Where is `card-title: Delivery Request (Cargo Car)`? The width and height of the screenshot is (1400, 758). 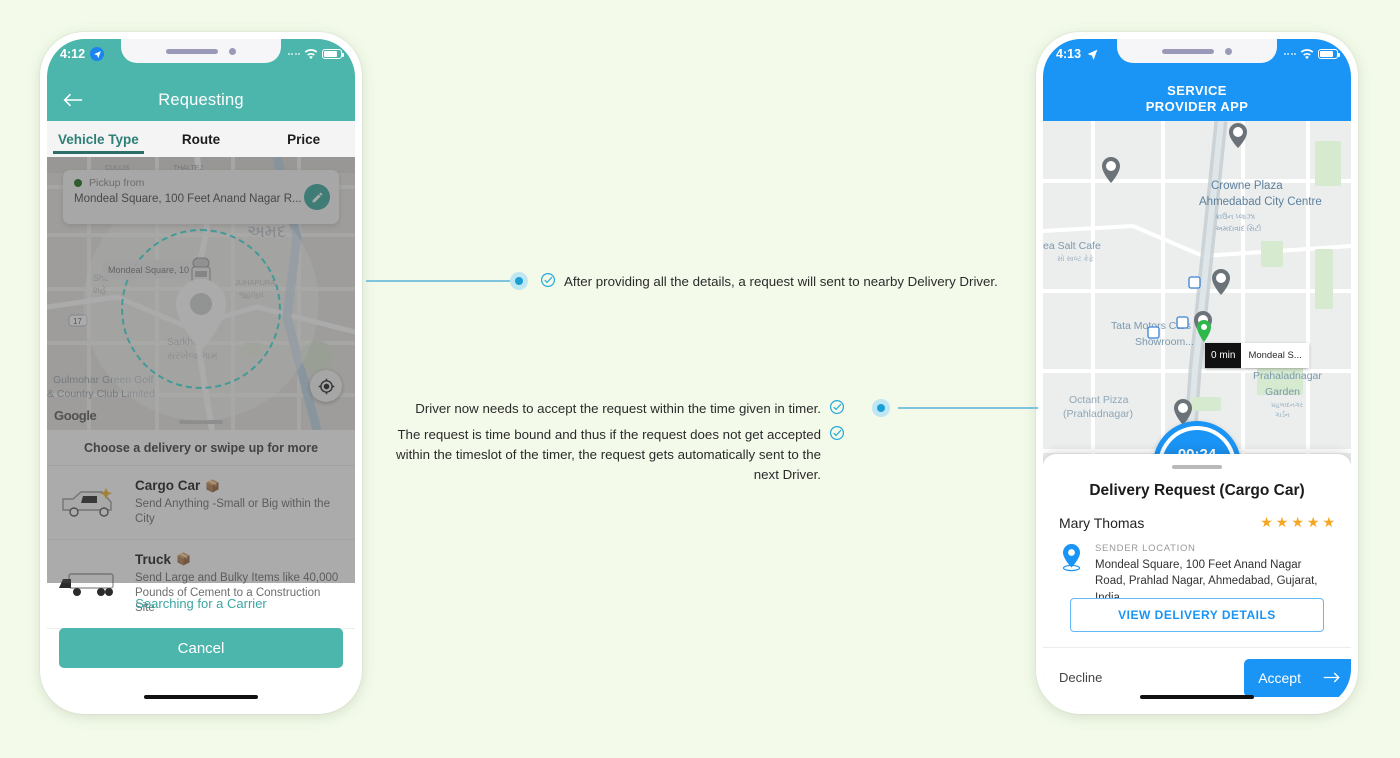 card-title: Delivery Request (Cargo Car) is located at coordinates (1197, 490).